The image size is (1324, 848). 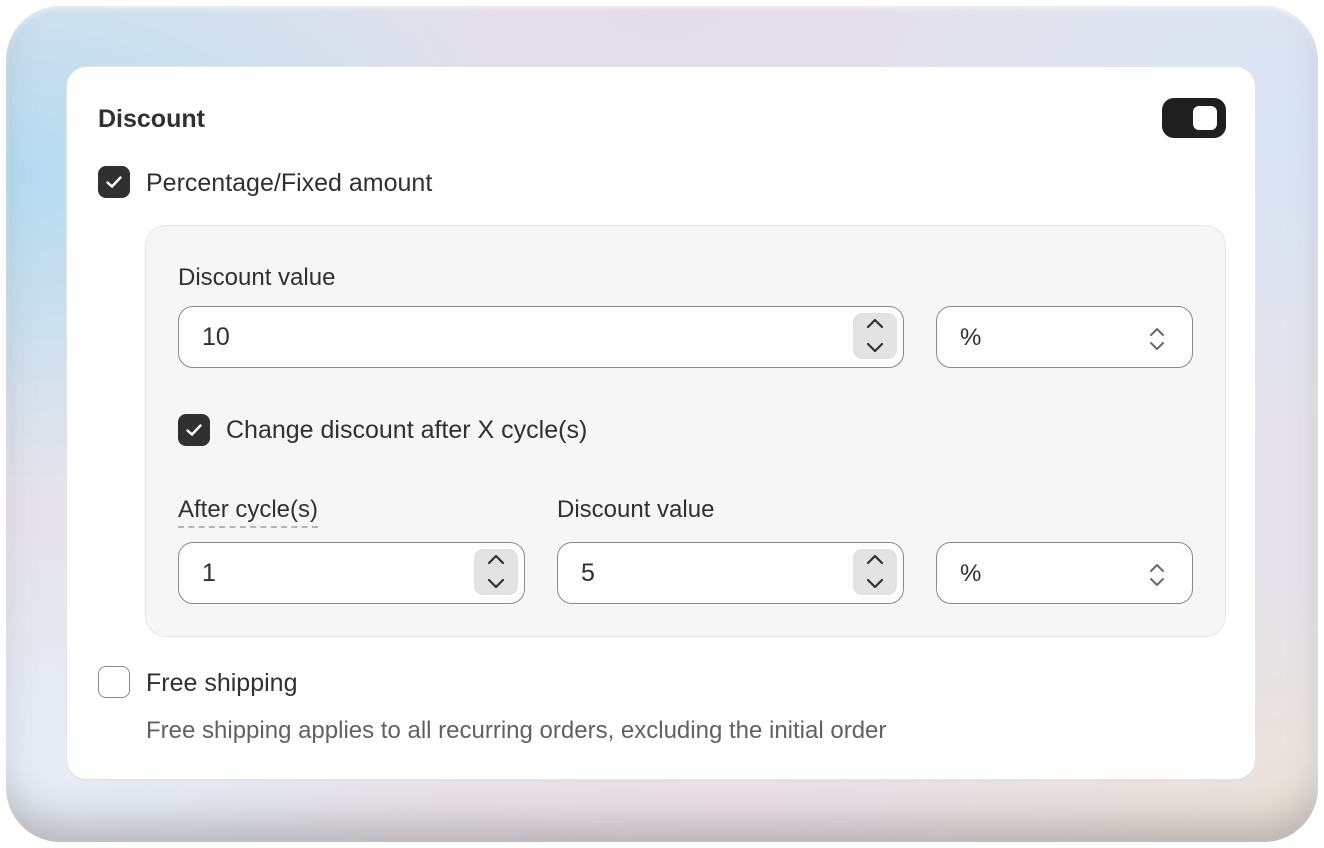 I want to click on second-discount-stepper, so click(x=875, y=572).